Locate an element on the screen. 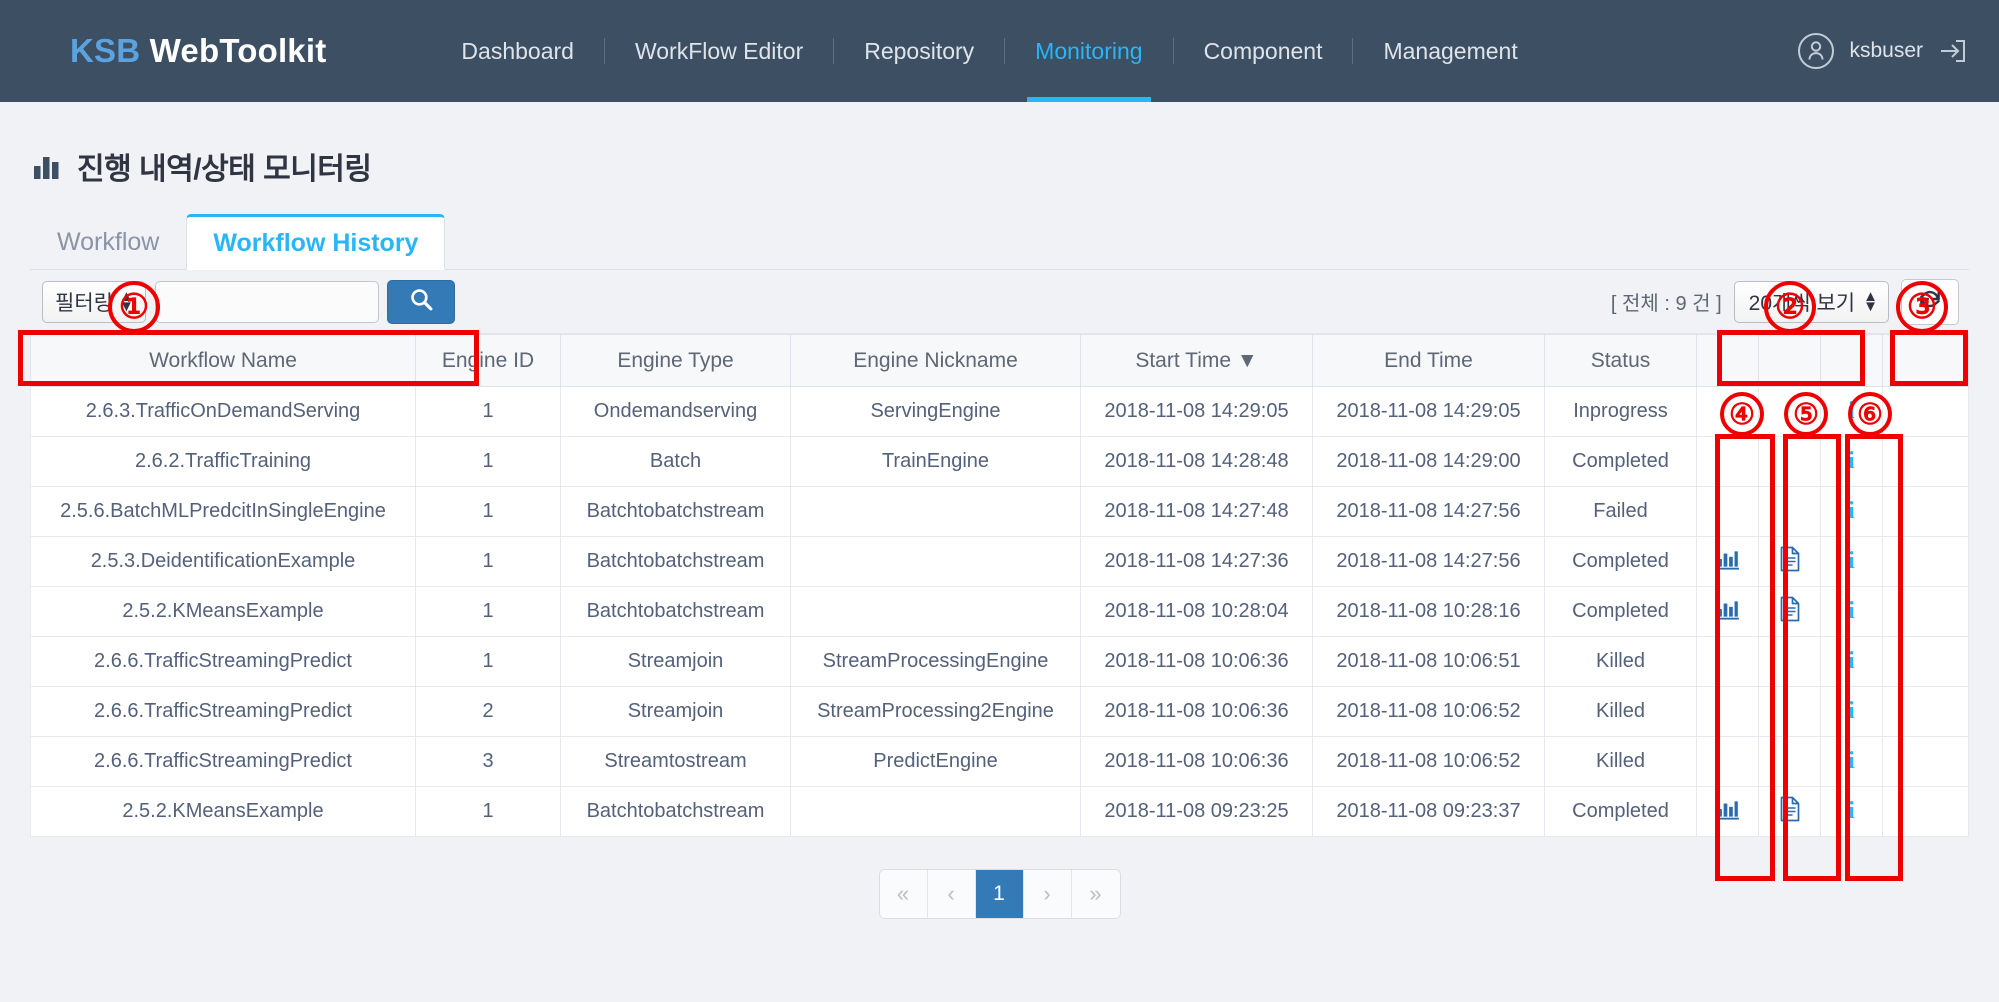 This screenshot has height=1002, width=1999. nav-item-management: Management is located at coordinates (1450, 51).